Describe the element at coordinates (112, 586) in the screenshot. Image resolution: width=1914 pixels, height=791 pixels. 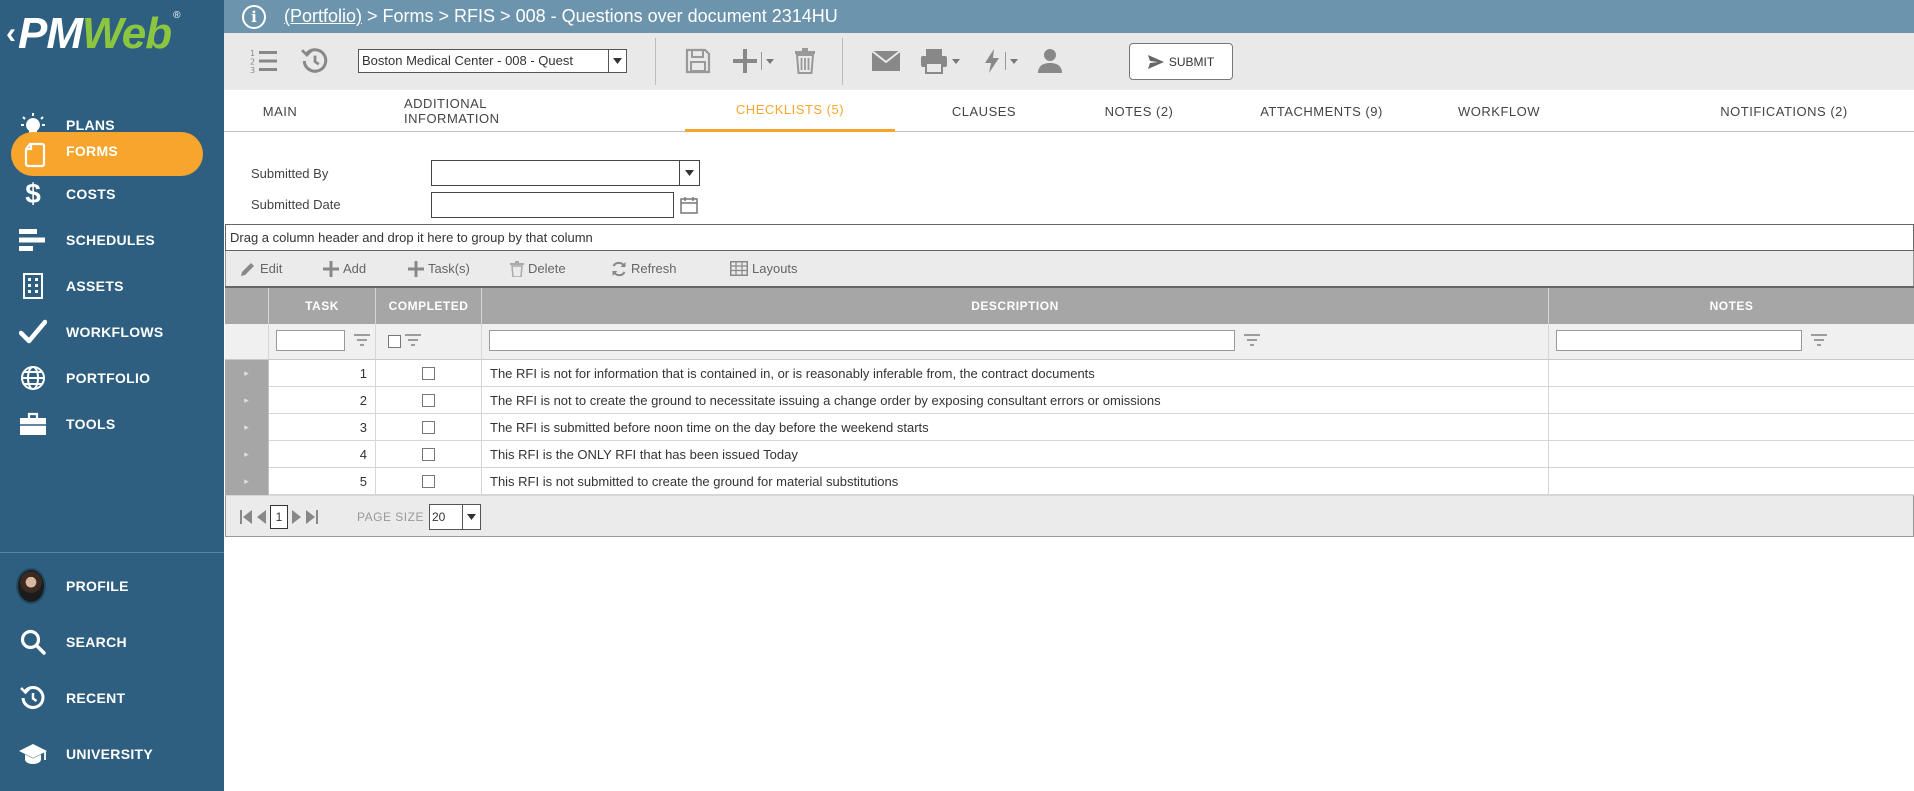
I see `nav-profile: PROFILE` at that location.